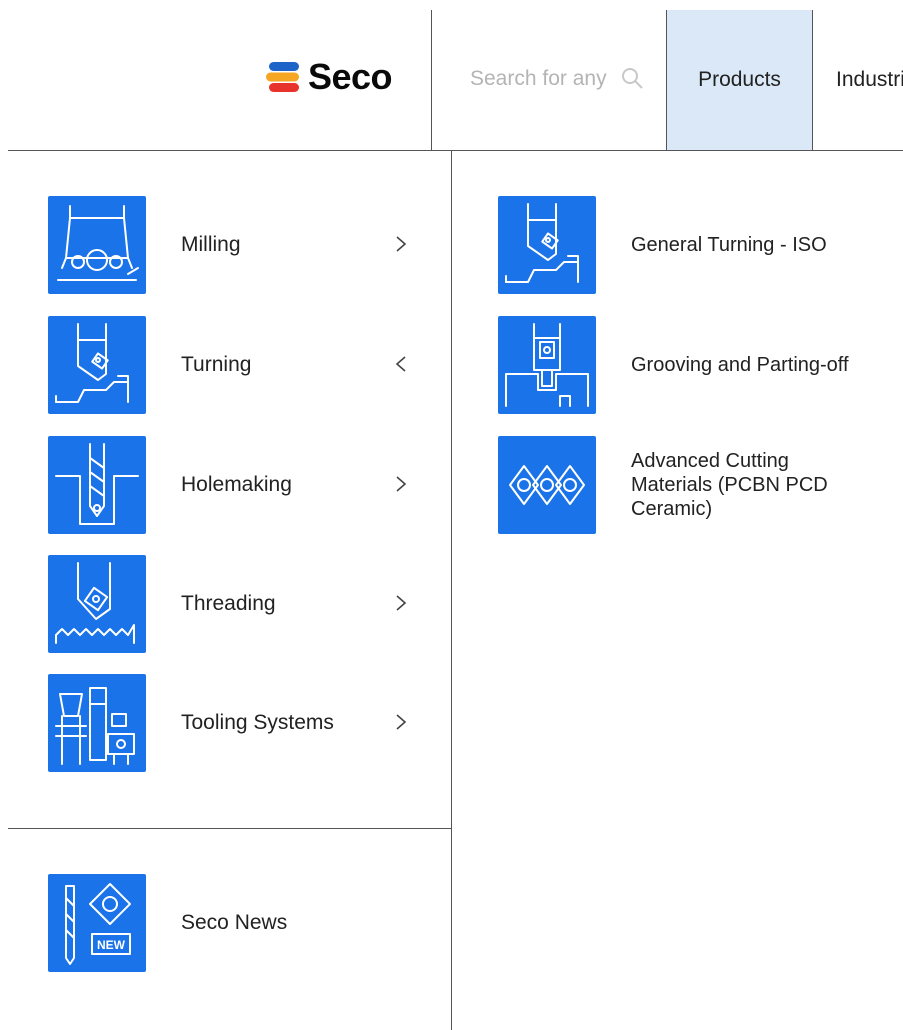 Image resolution: width=903 pixels, height=1030 pixels. What do you see at coordinates (547, 365) in the screenshot?
I see `grooving-parting-icon` at bounding box center [547, 365].